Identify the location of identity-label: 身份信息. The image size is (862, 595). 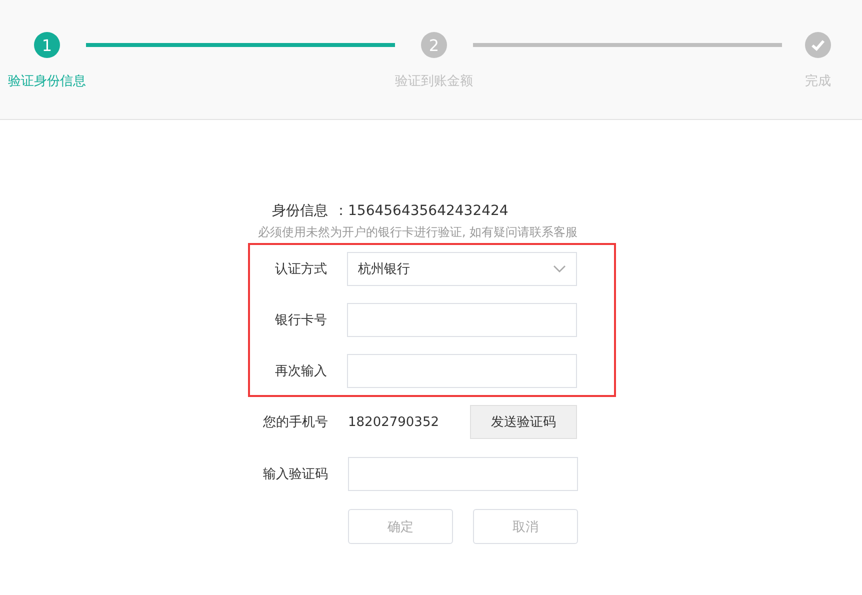
(300, 211).